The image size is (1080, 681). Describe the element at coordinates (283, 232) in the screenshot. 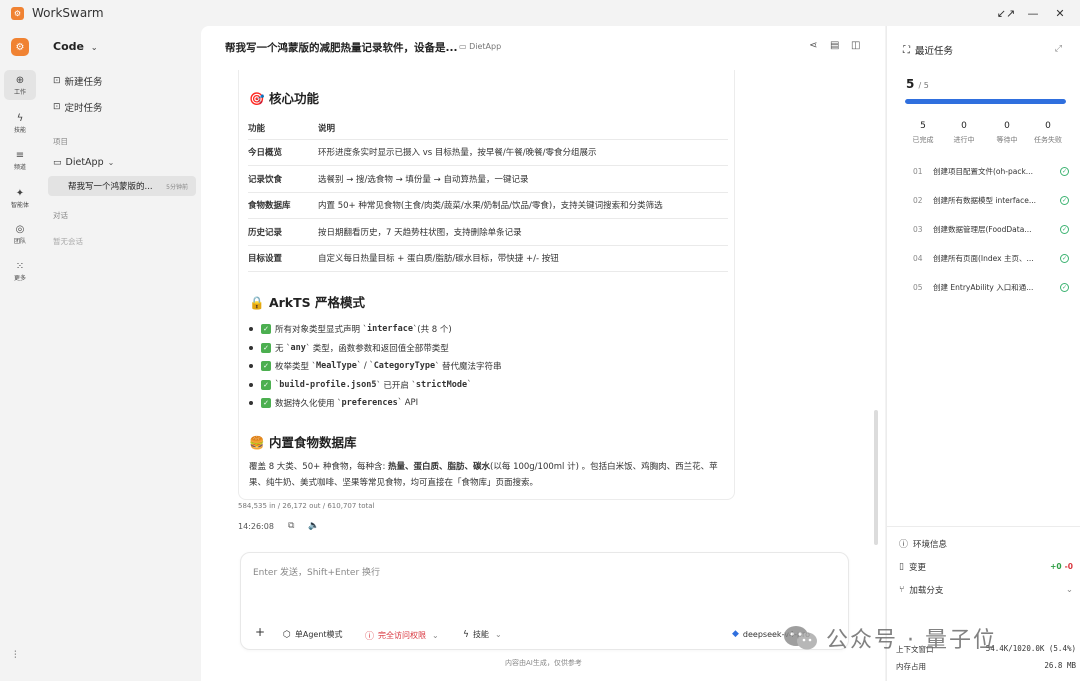

I see `table-cell: 历史记录` at that location.